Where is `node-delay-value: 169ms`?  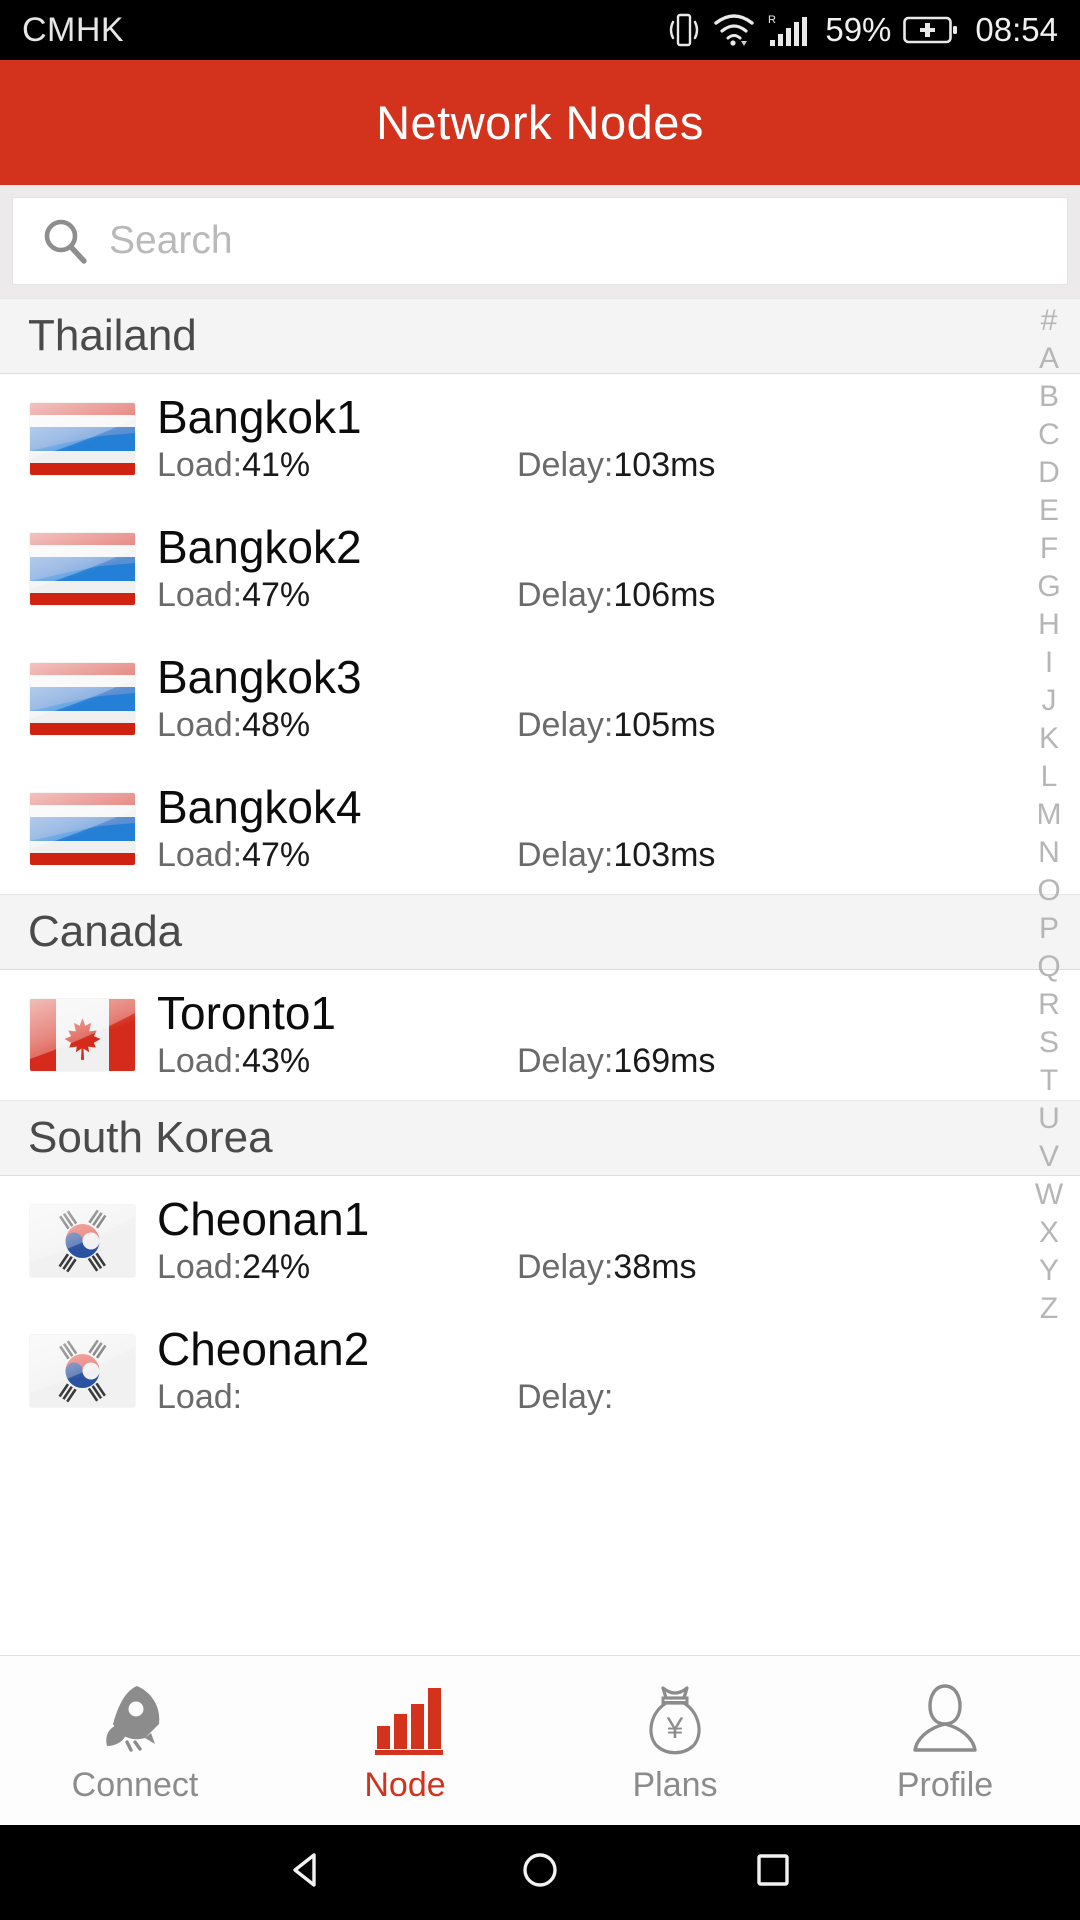
node-delay-value: 169ms is located at coordinates (664, 1060).